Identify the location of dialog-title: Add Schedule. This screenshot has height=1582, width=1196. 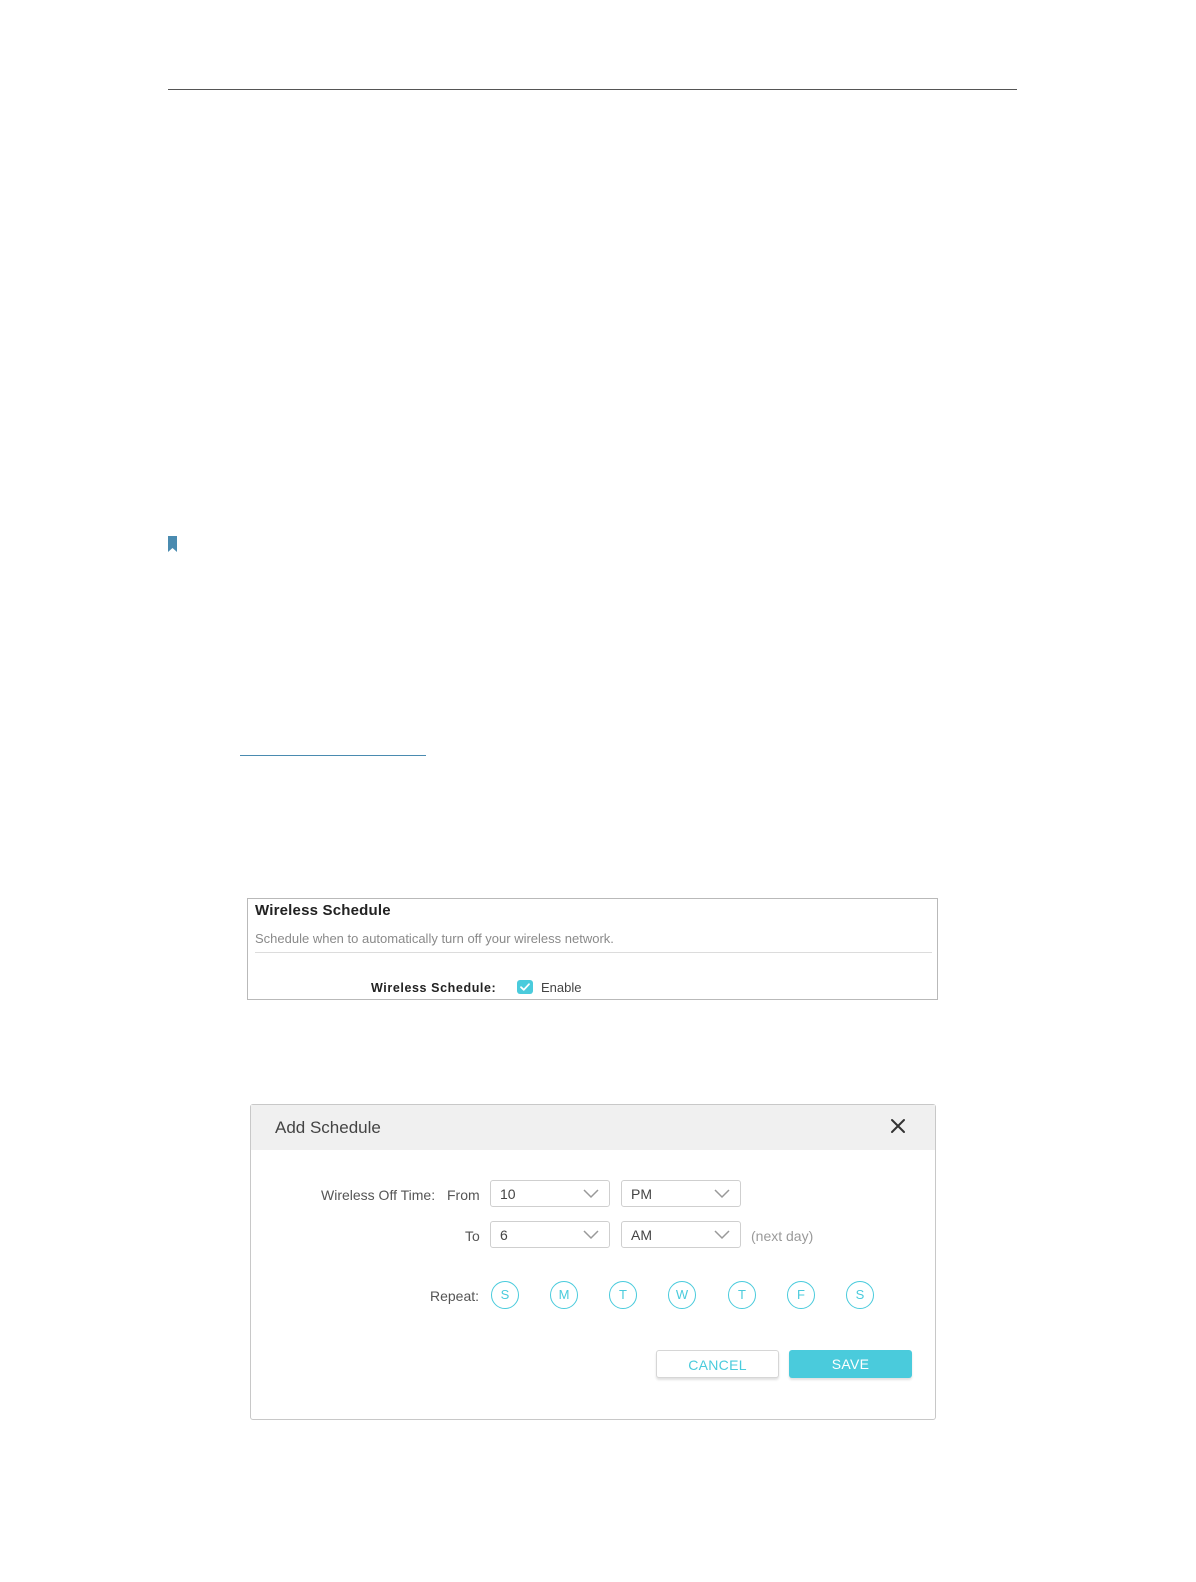
(328, 1127).